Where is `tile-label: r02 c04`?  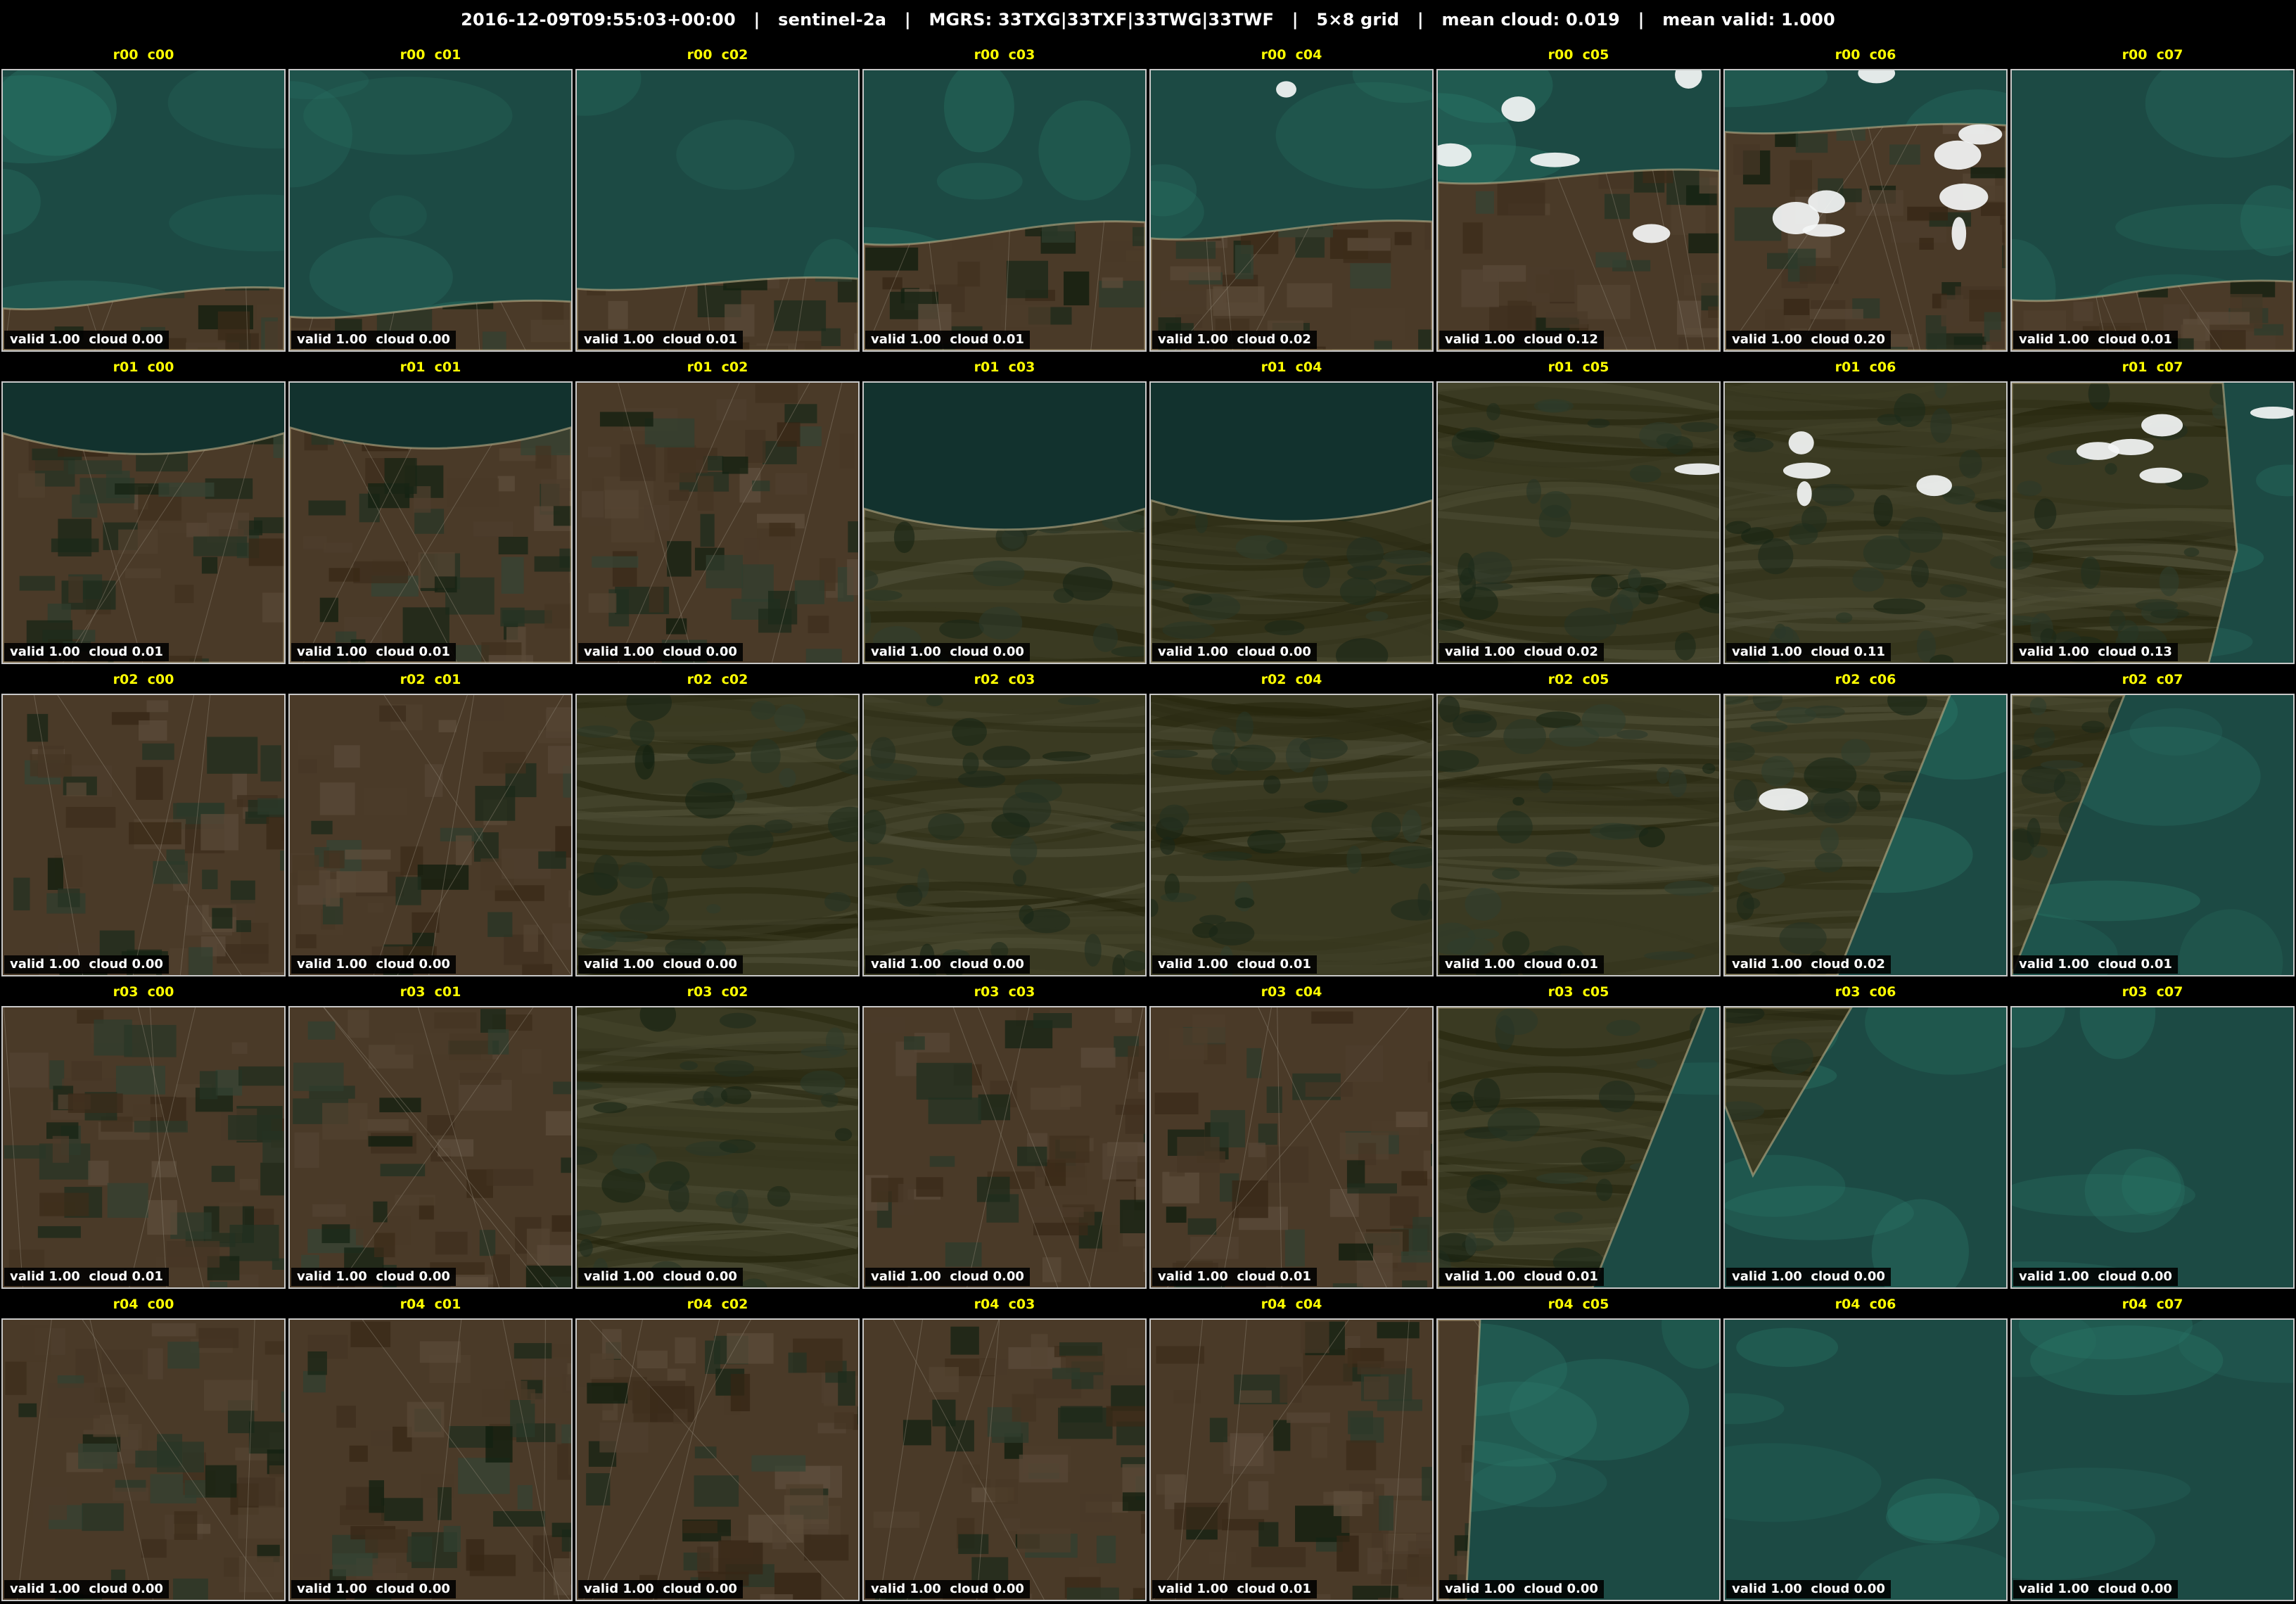 tile-label: r02 c04 is located at coordinates (1292, 679).